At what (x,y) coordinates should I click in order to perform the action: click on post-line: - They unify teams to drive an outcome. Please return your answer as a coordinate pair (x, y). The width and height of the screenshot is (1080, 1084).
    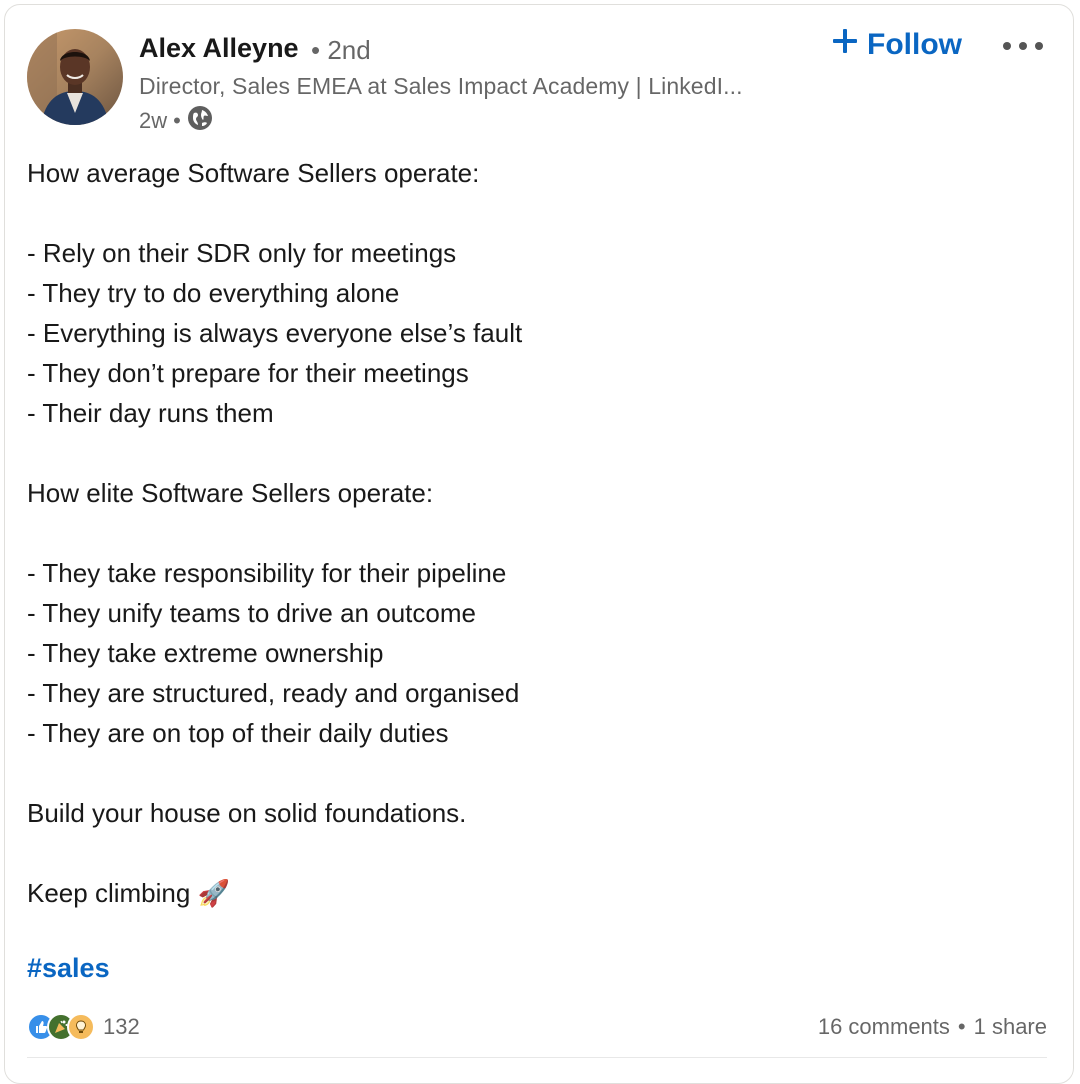
    Looking at the image, I should click on (251, 613).